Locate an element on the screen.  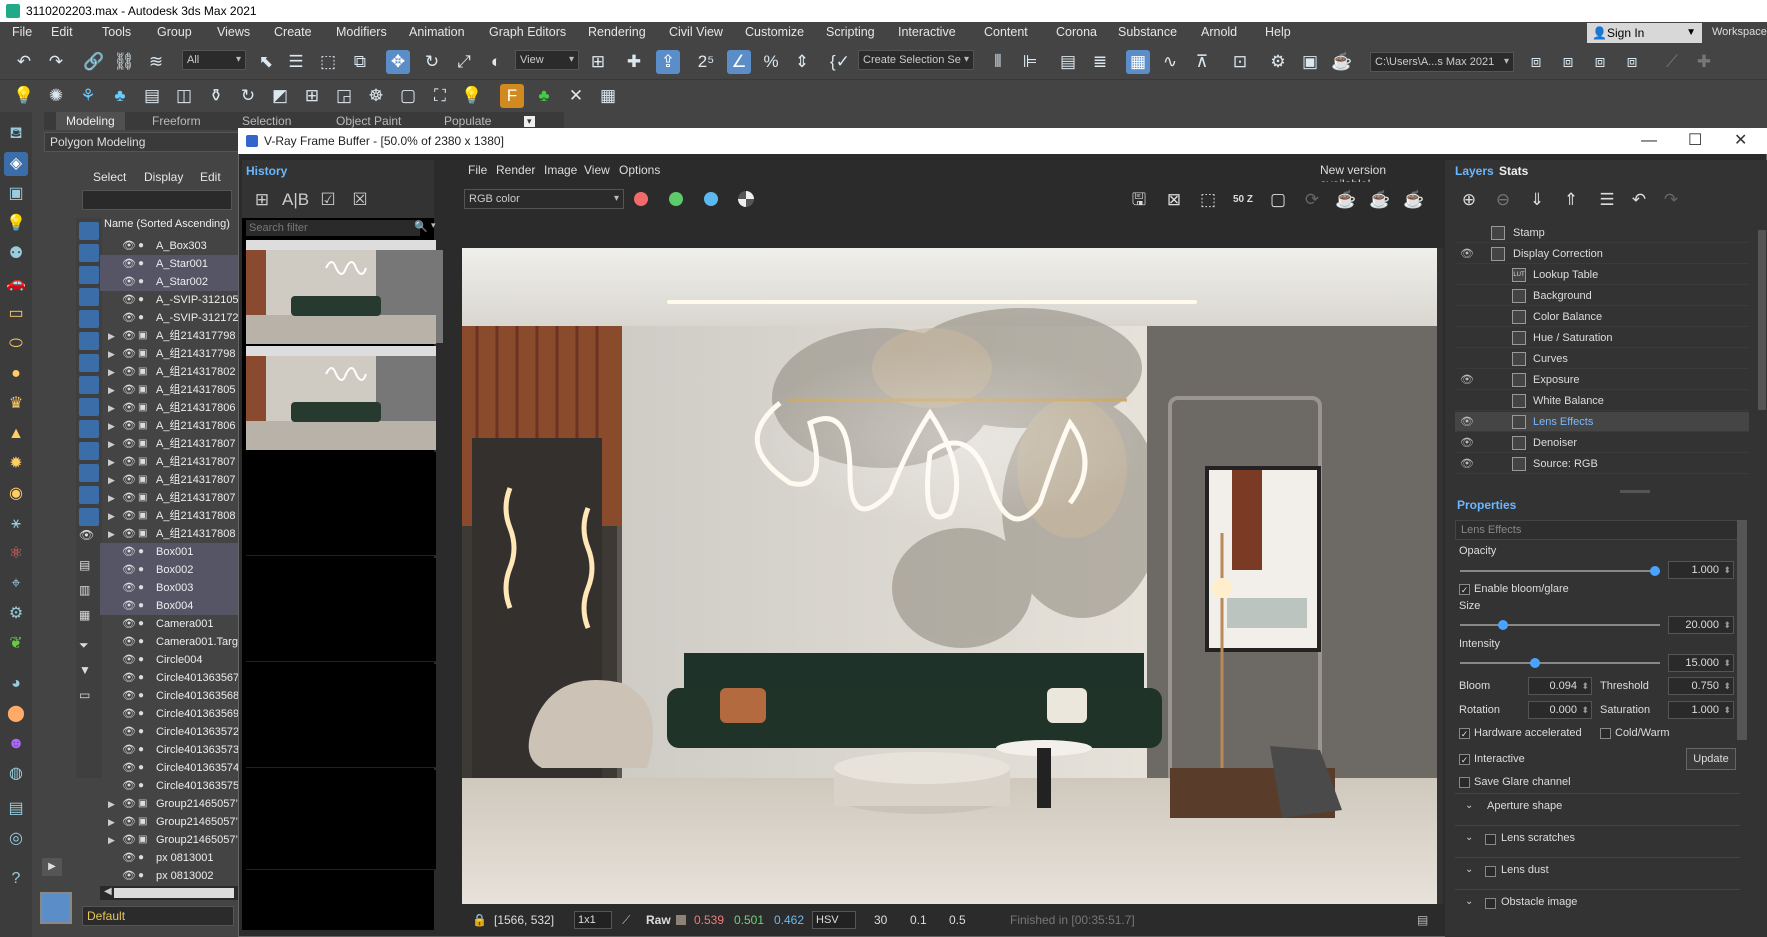
ribbon-toggle-icon: ▦ is located at coordinates (1138, 62).